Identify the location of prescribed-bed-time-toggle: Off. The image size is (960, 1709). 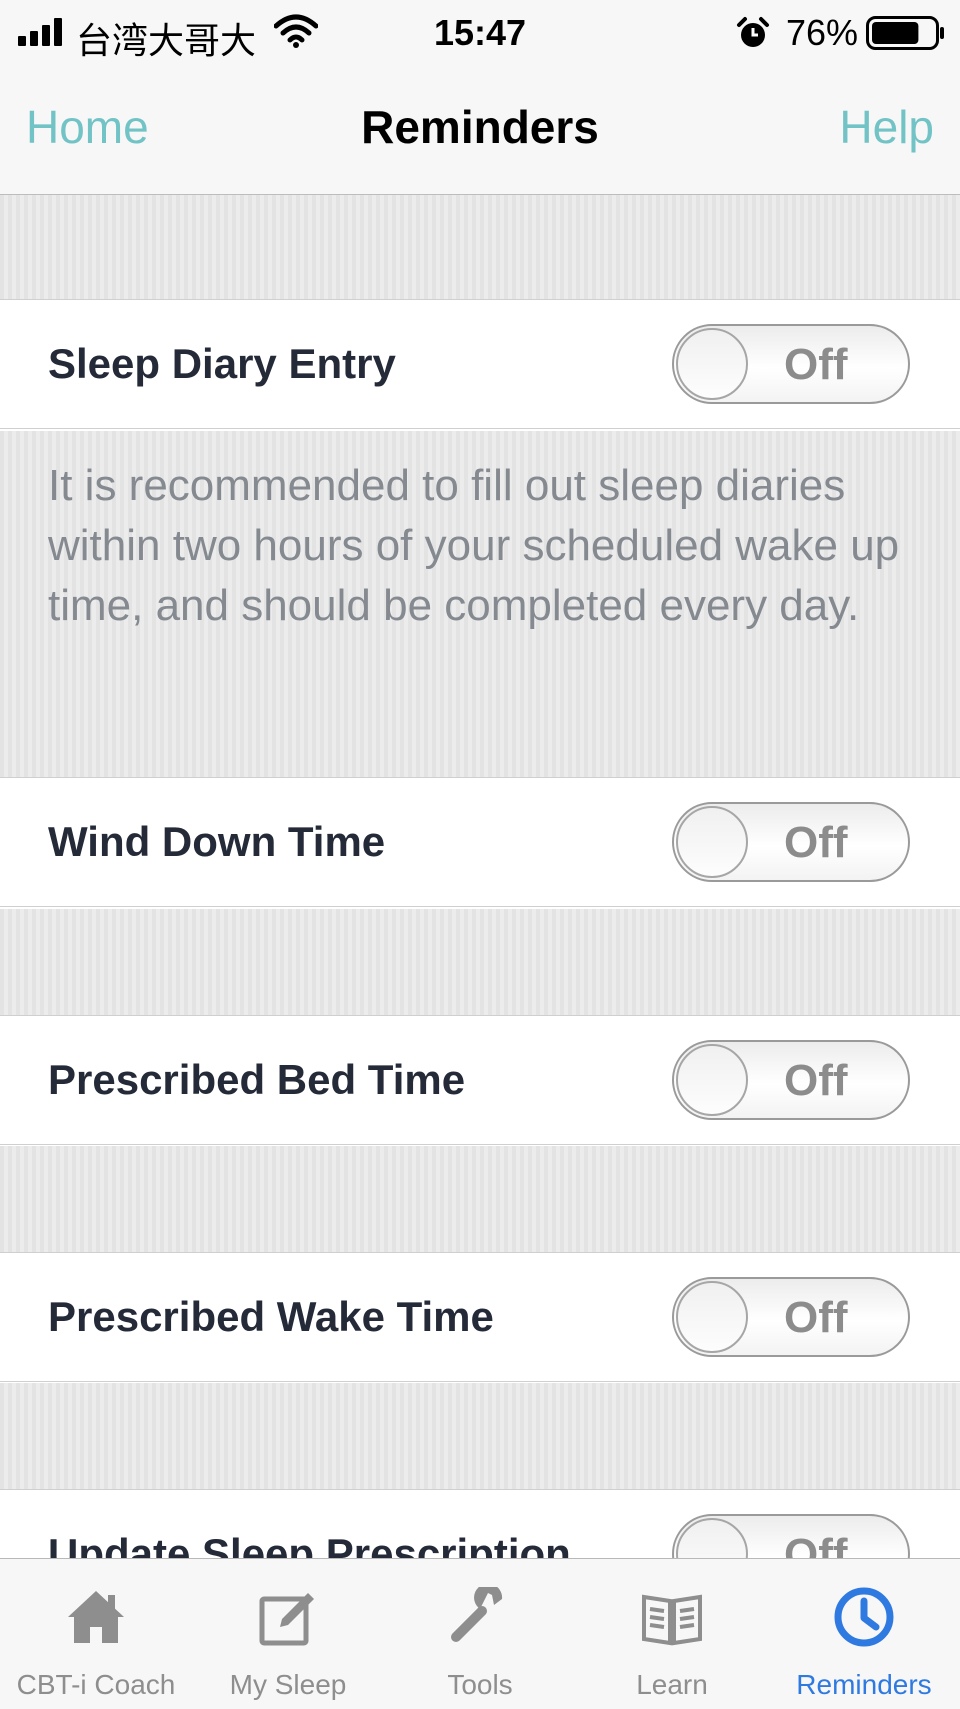
(791, 1080).